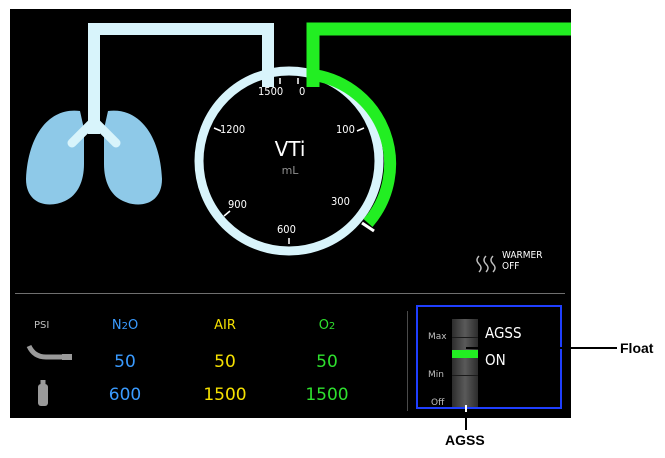 The image size is (665, 458). Describe the element at coordinates (465, 440) in the screenshot. I see `callout-agss: AGSS` at that location.